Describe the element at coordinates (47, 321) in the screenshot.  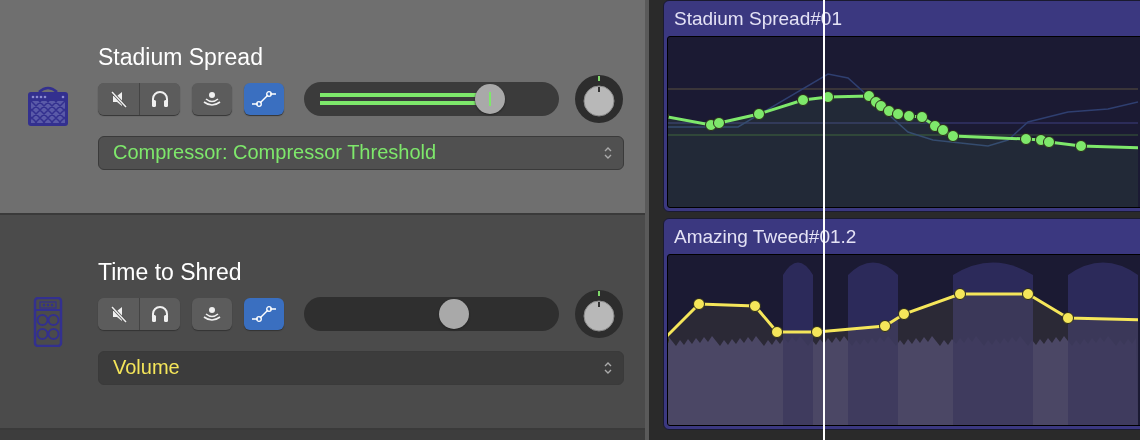
I see `speaker-cabinet-icon` at that location.